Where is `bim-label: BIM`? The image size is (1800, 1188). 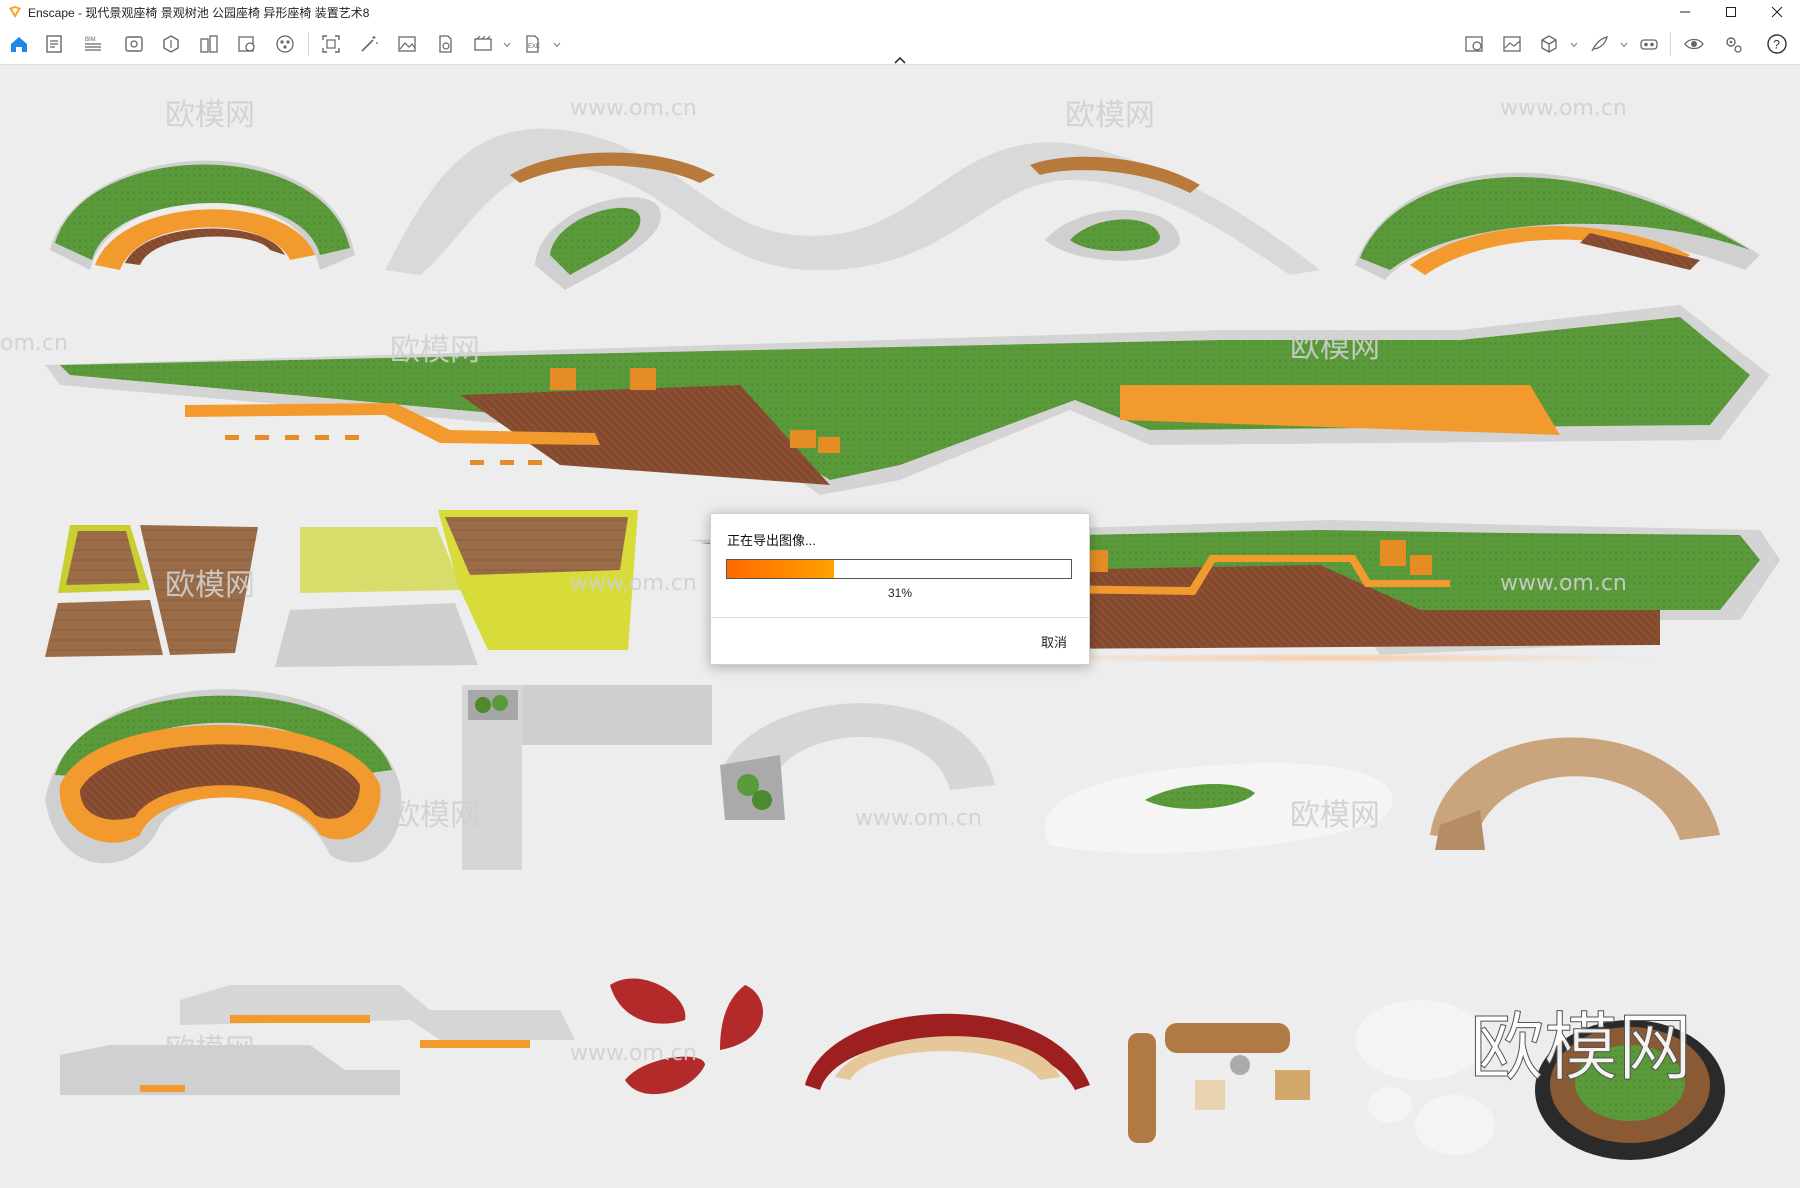 bim-label: BIM is located at coordinates (90, 40).